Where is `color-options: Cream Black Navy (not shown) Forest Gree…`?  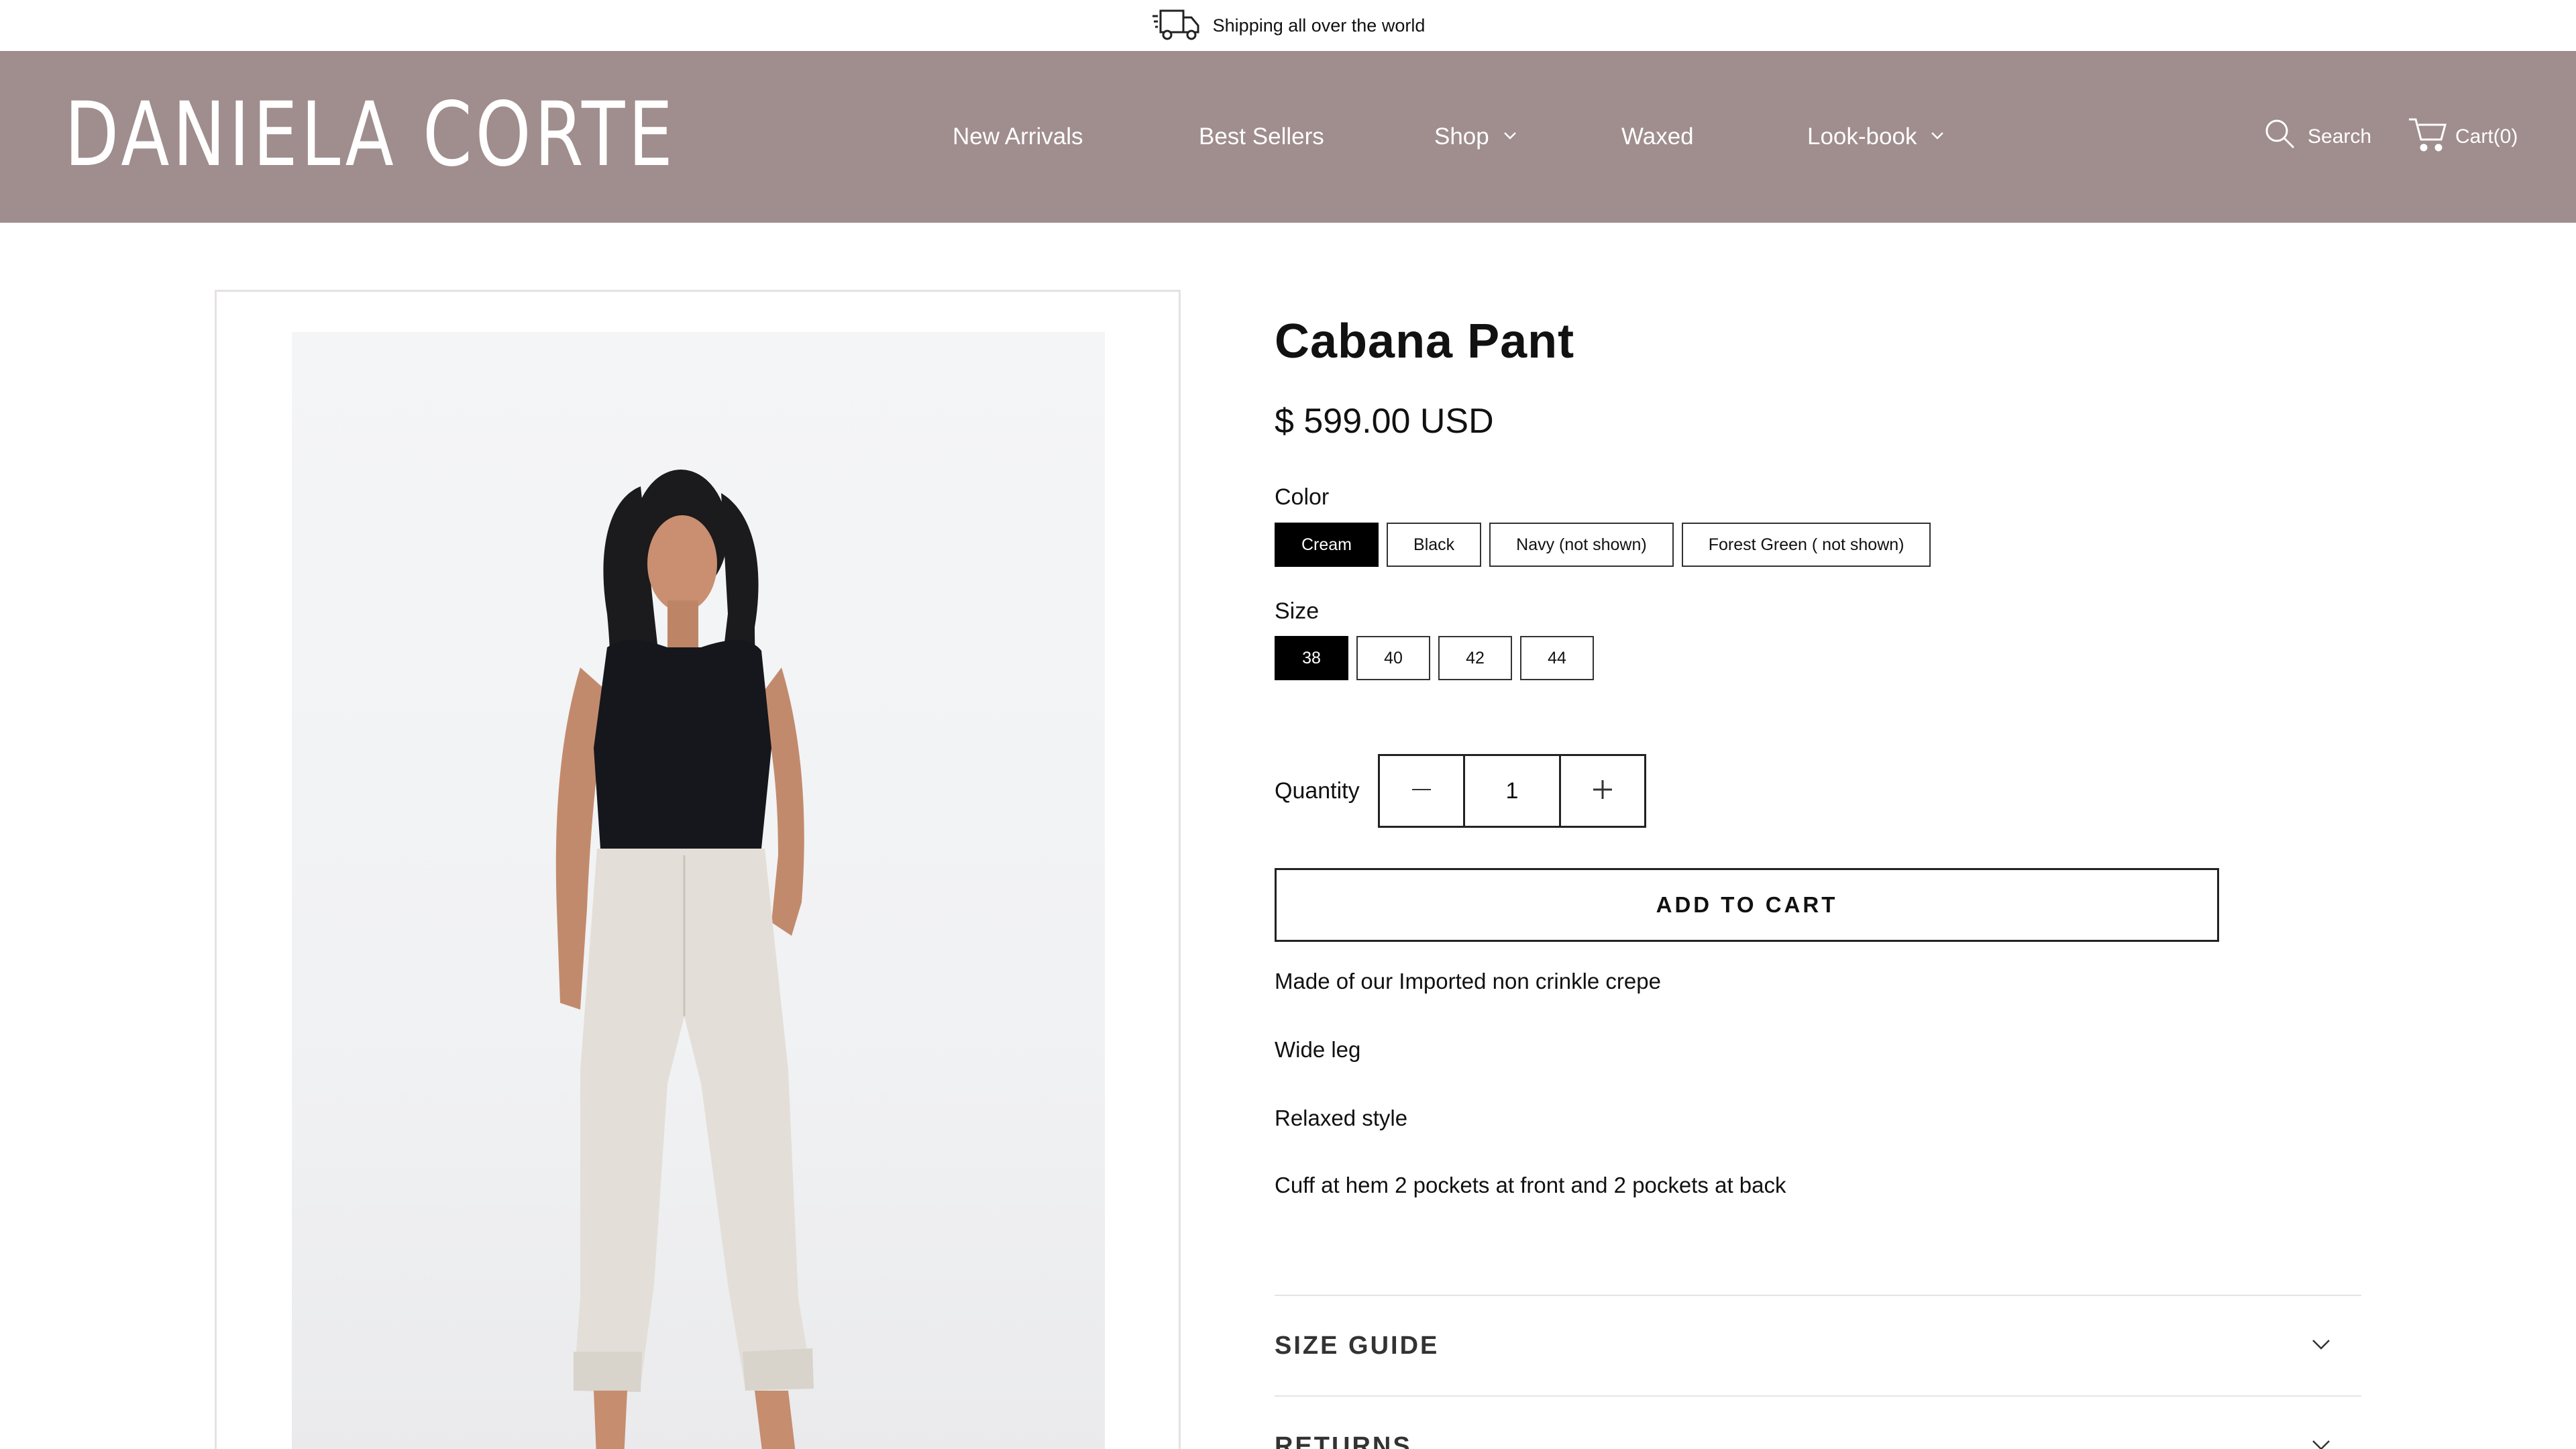
color-options: Cream Black Navy (not shown) Forest Gree… is located at coordinates (1603, 545).